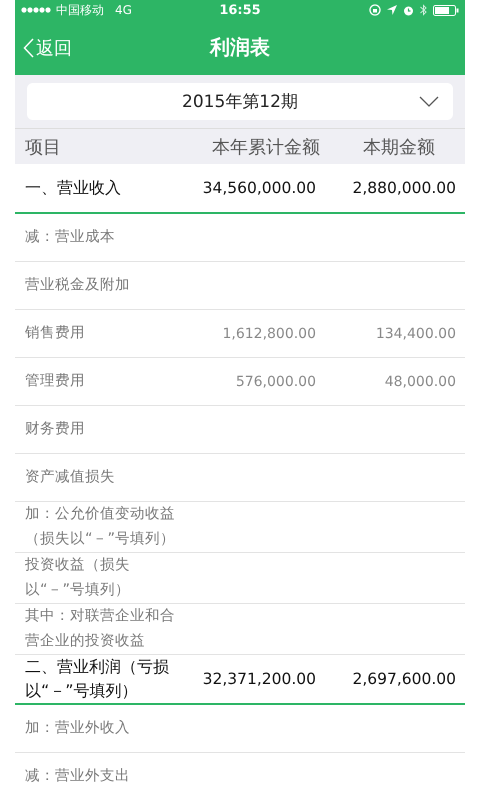 This screenshot has width=480, height=800. What do you see at coordinates (73, 188) in the screenshot?
I see `row-label: 一、营业收入` at bounding box center [73, 188].